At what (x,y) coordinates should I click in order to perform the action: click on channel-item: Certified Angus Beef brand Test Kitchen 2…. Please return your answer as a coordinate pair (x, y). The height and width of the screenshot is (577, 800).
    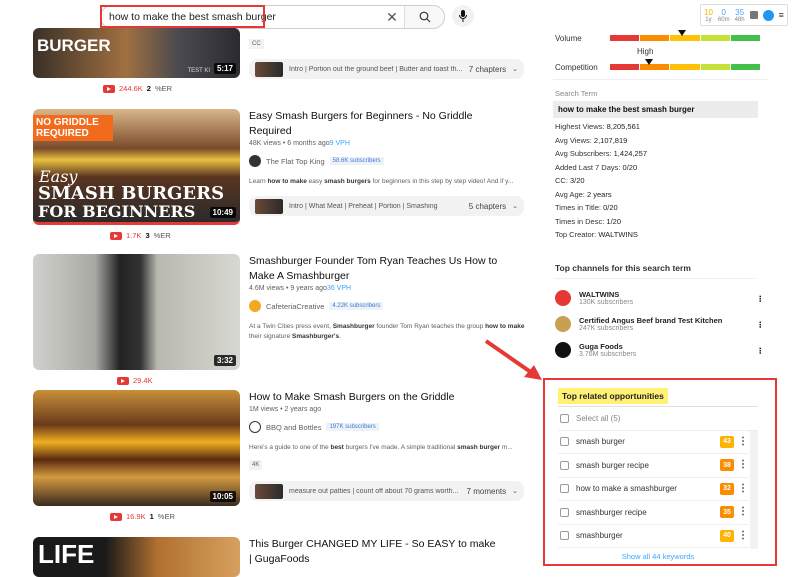
    Looking at the image, I should click on (660, 324).